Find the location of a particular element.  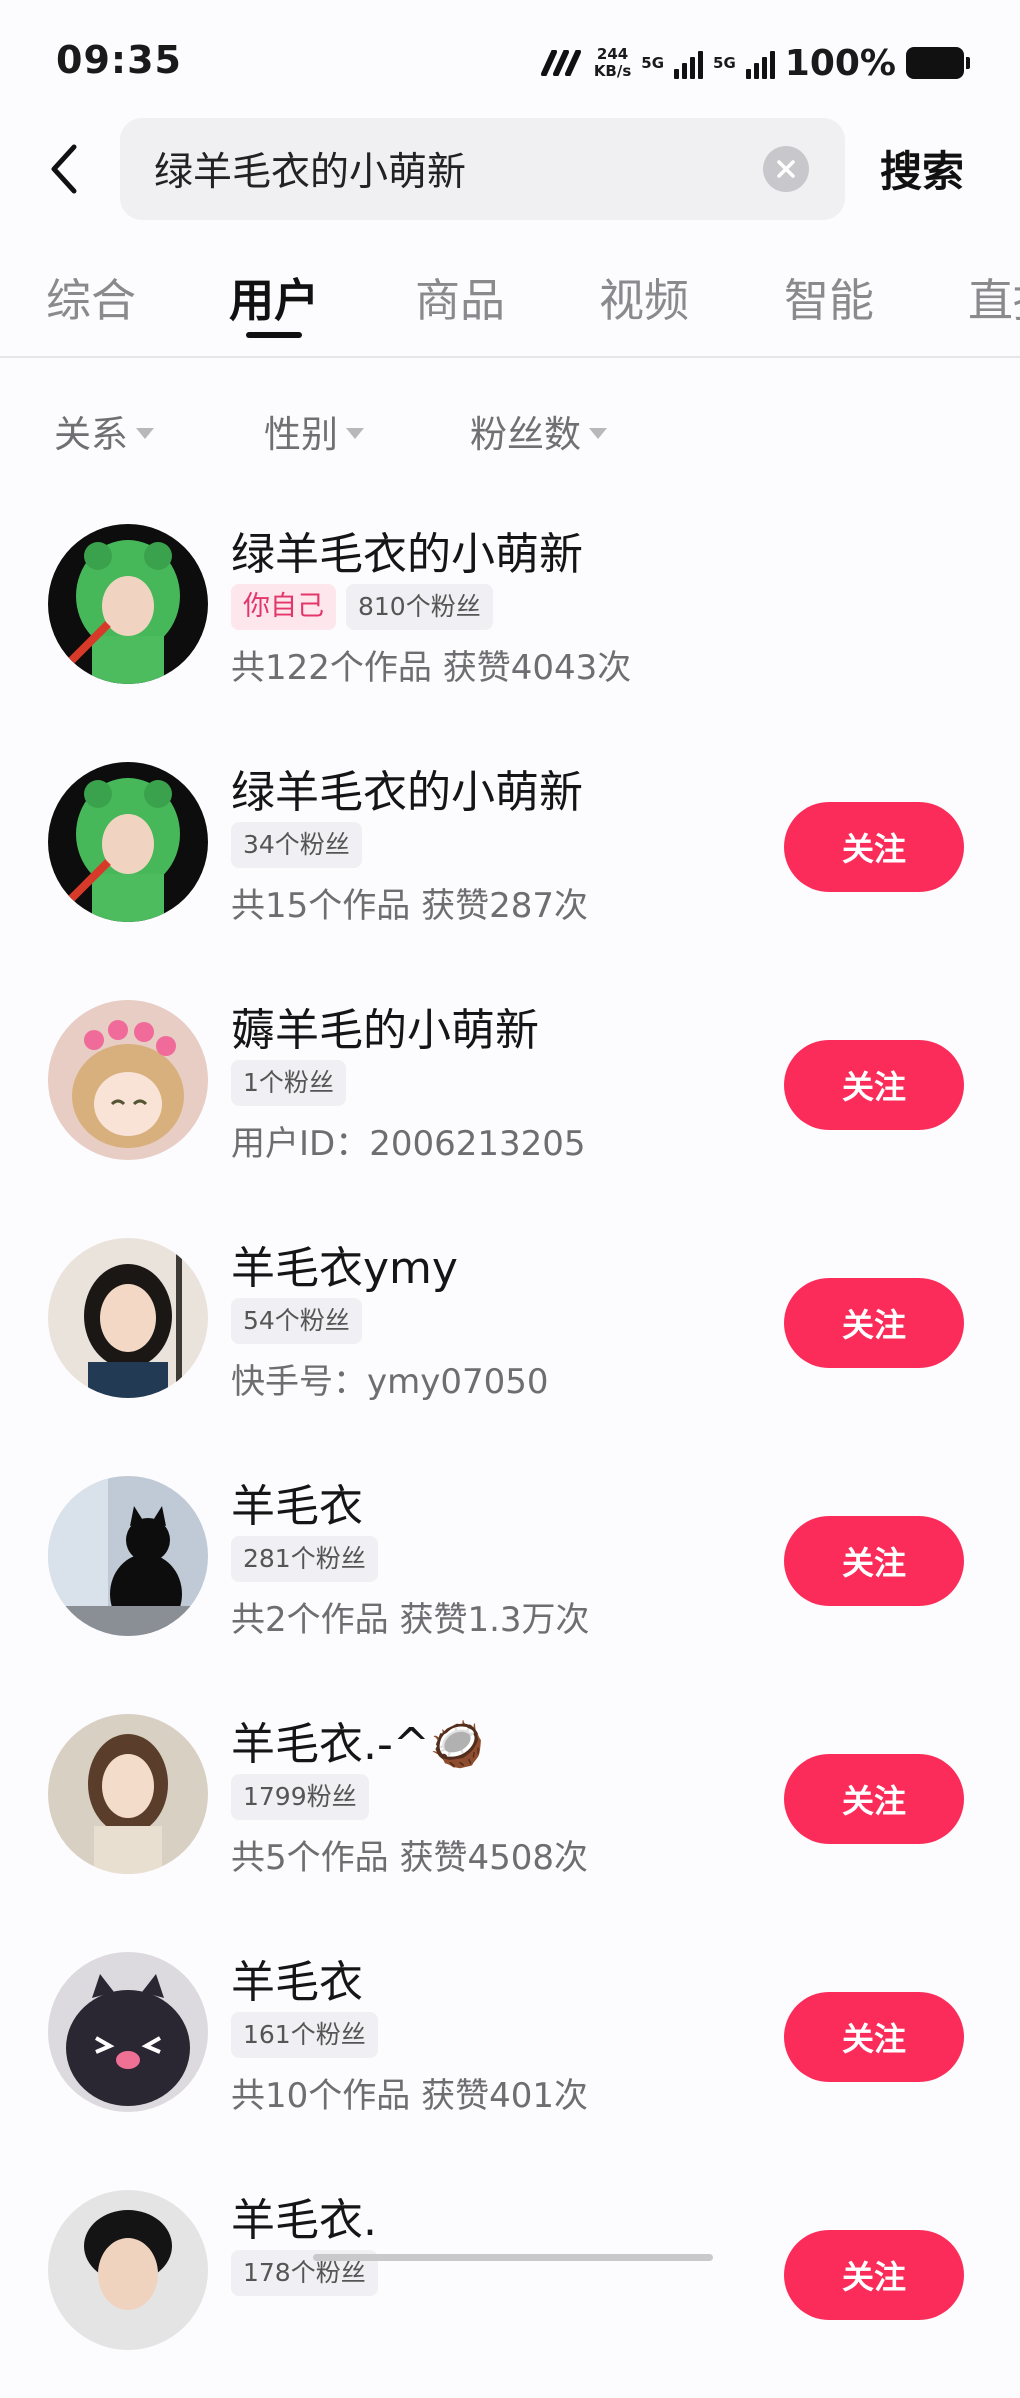

user-tags: 1个粉丝 is located at coordinates (288, 1083).